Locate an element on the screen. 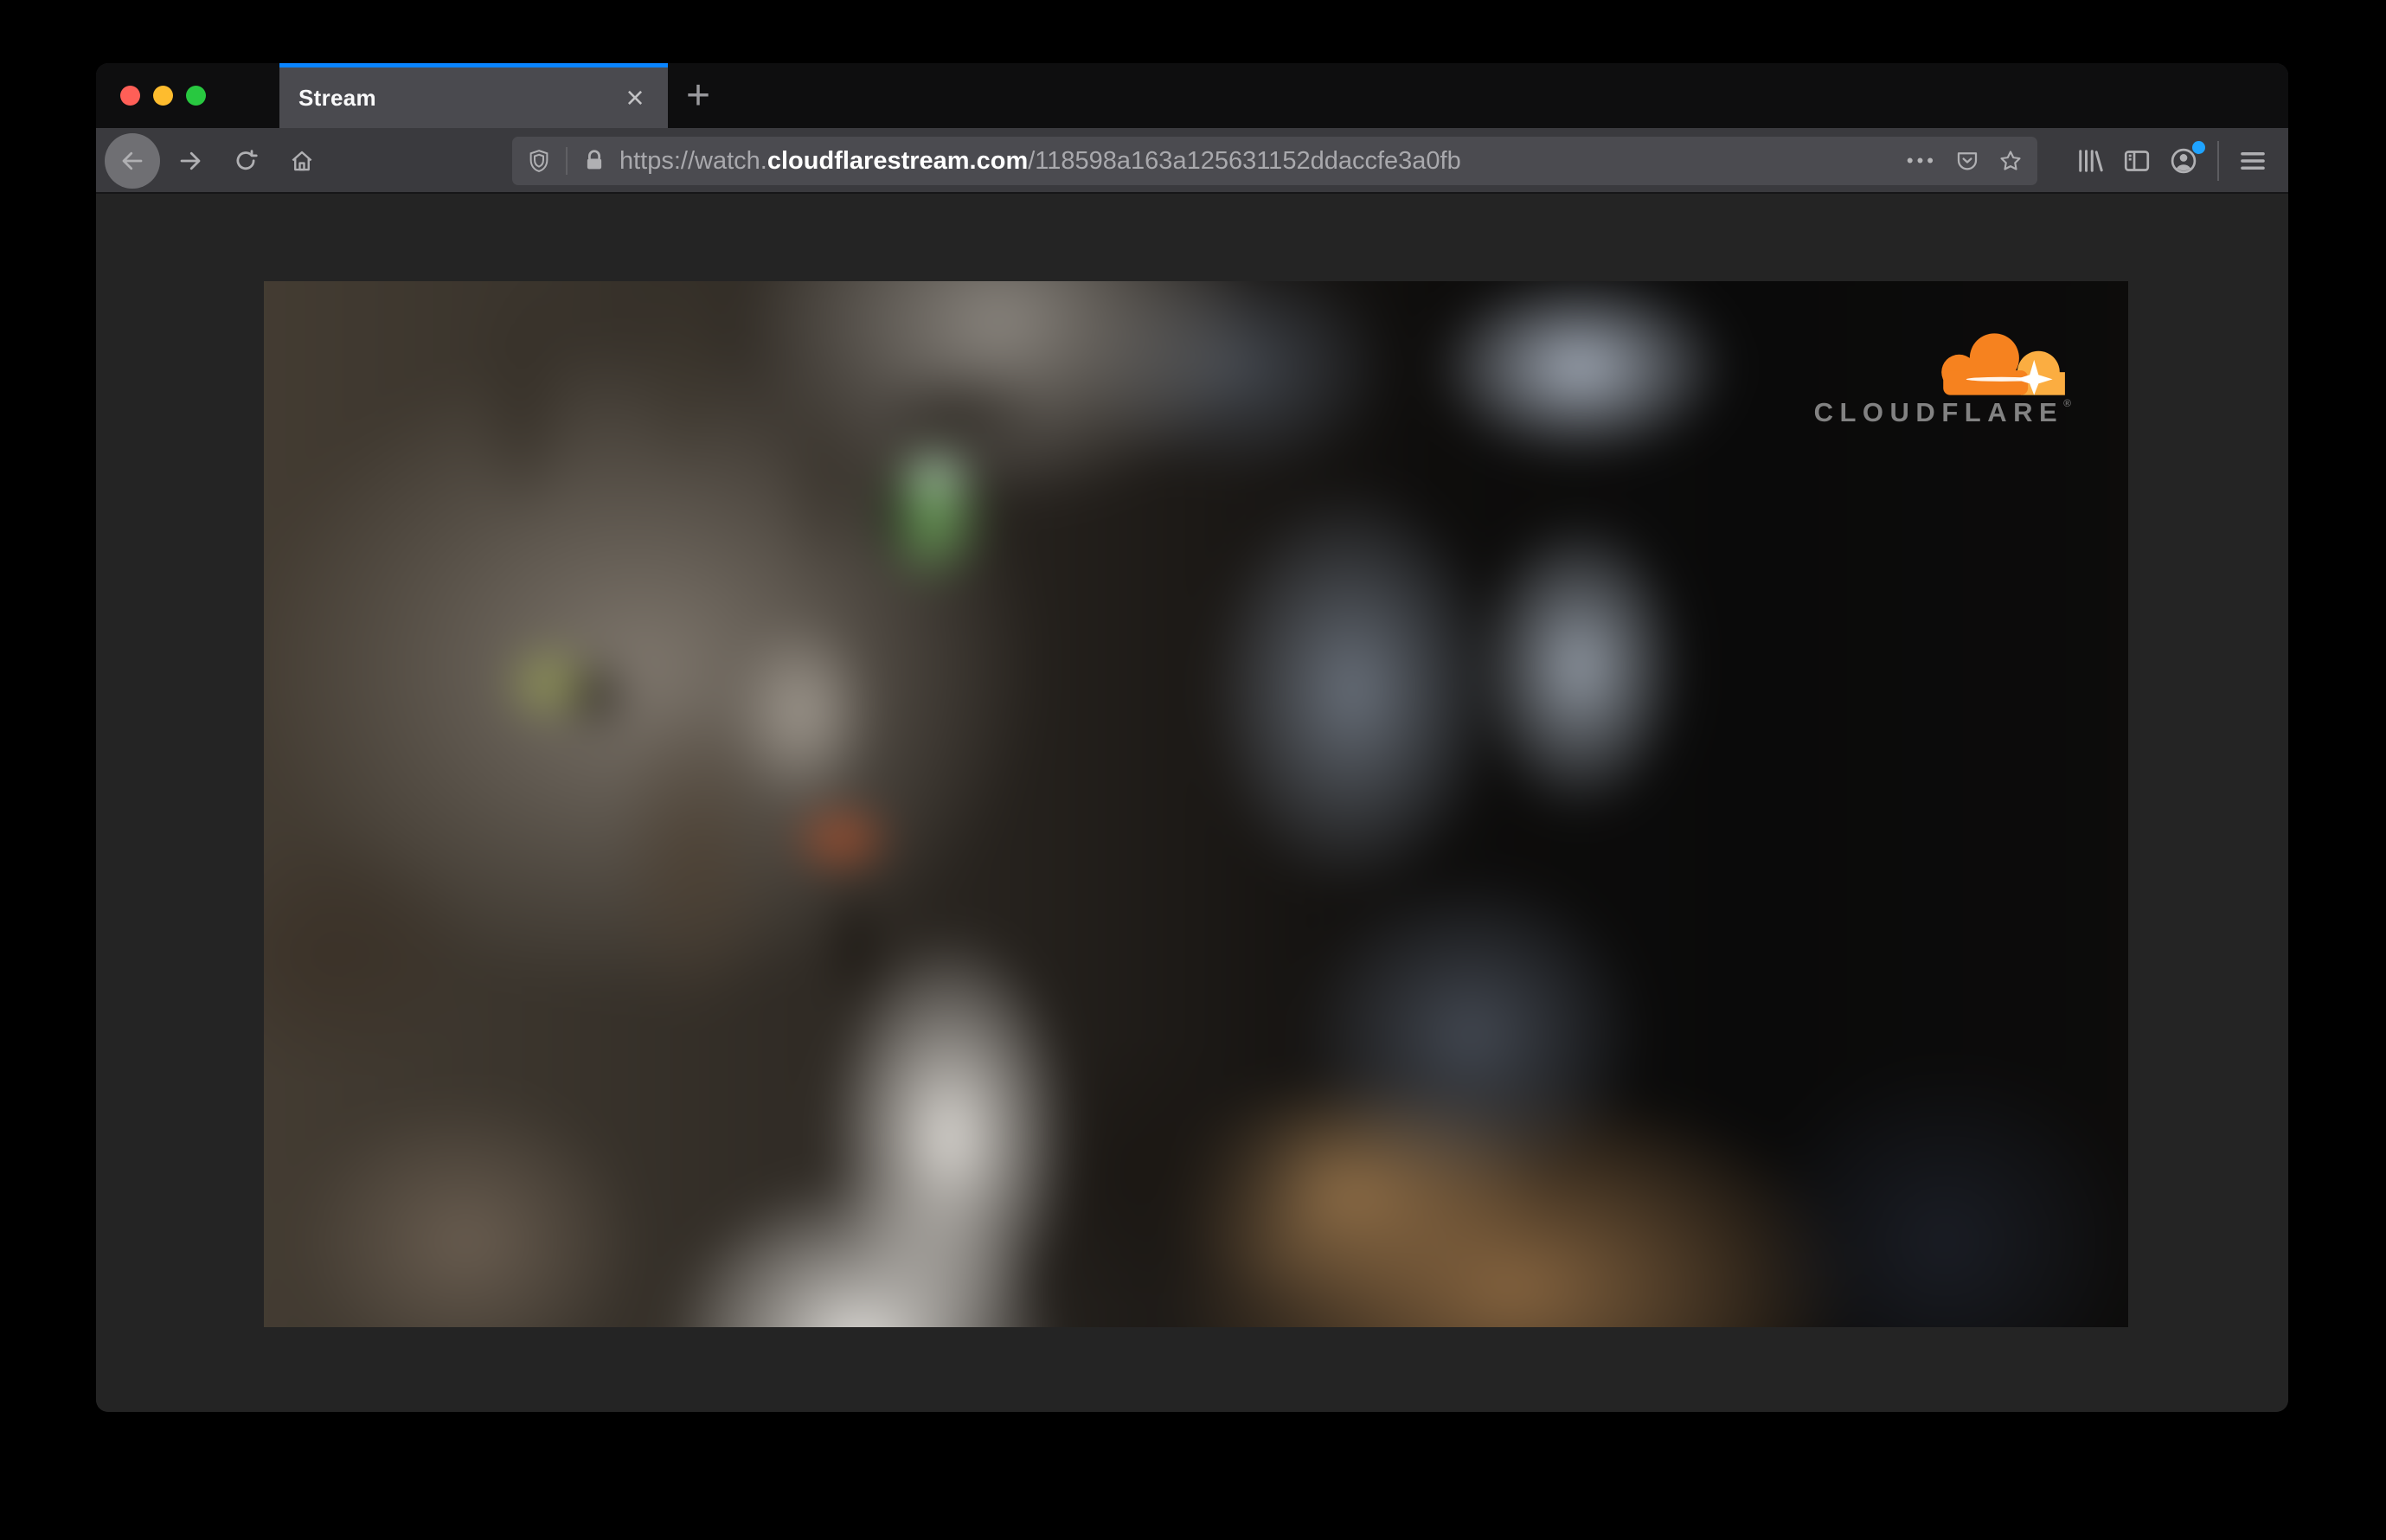  tab-bar: Stream × + is located at coordinates (1192, 95).